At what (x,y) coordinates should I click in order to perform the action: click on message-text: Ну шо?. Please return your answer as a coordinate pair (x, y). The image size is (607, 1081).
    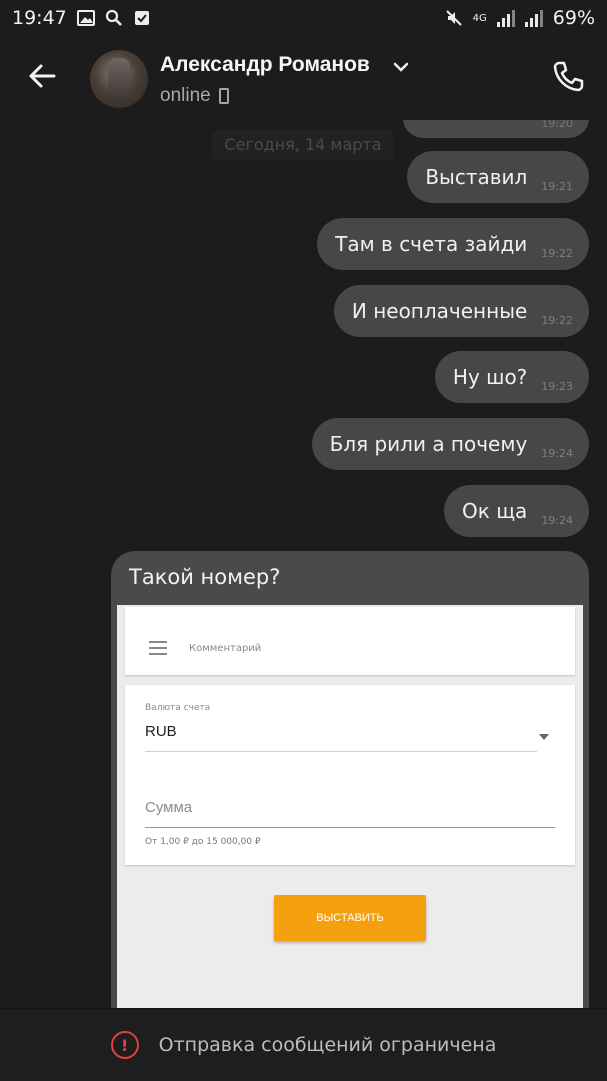
    Looking at the image, I should click on (490, 377).